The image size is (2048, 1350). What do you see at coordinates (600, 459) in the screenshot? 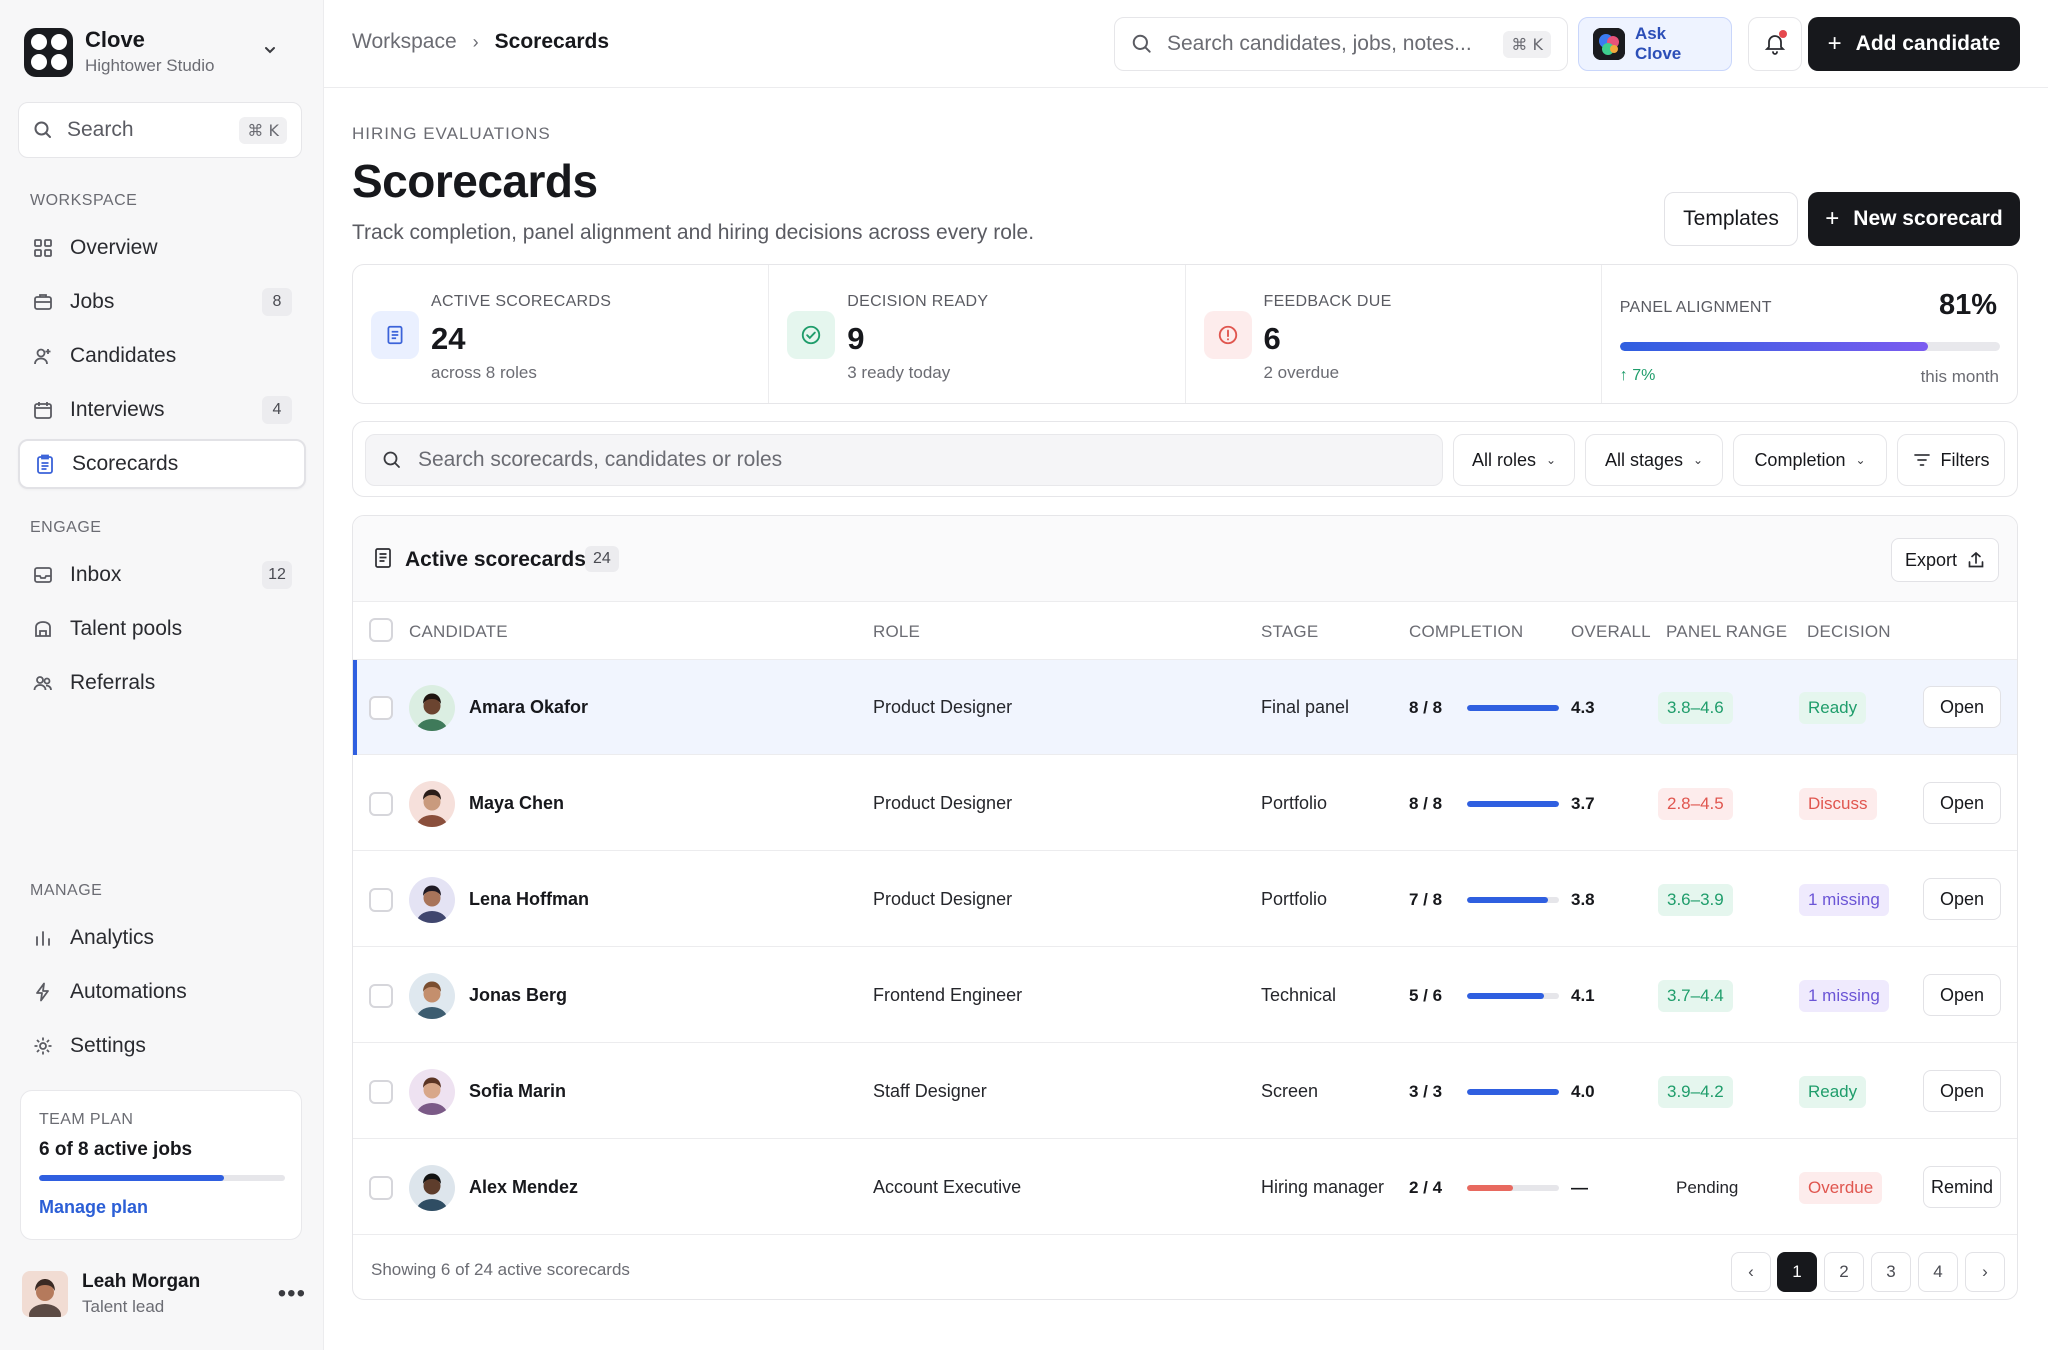
I see `scorecard-search-placeholder: Search scorecards, candidates or roles` at bounding box center [600, 459].